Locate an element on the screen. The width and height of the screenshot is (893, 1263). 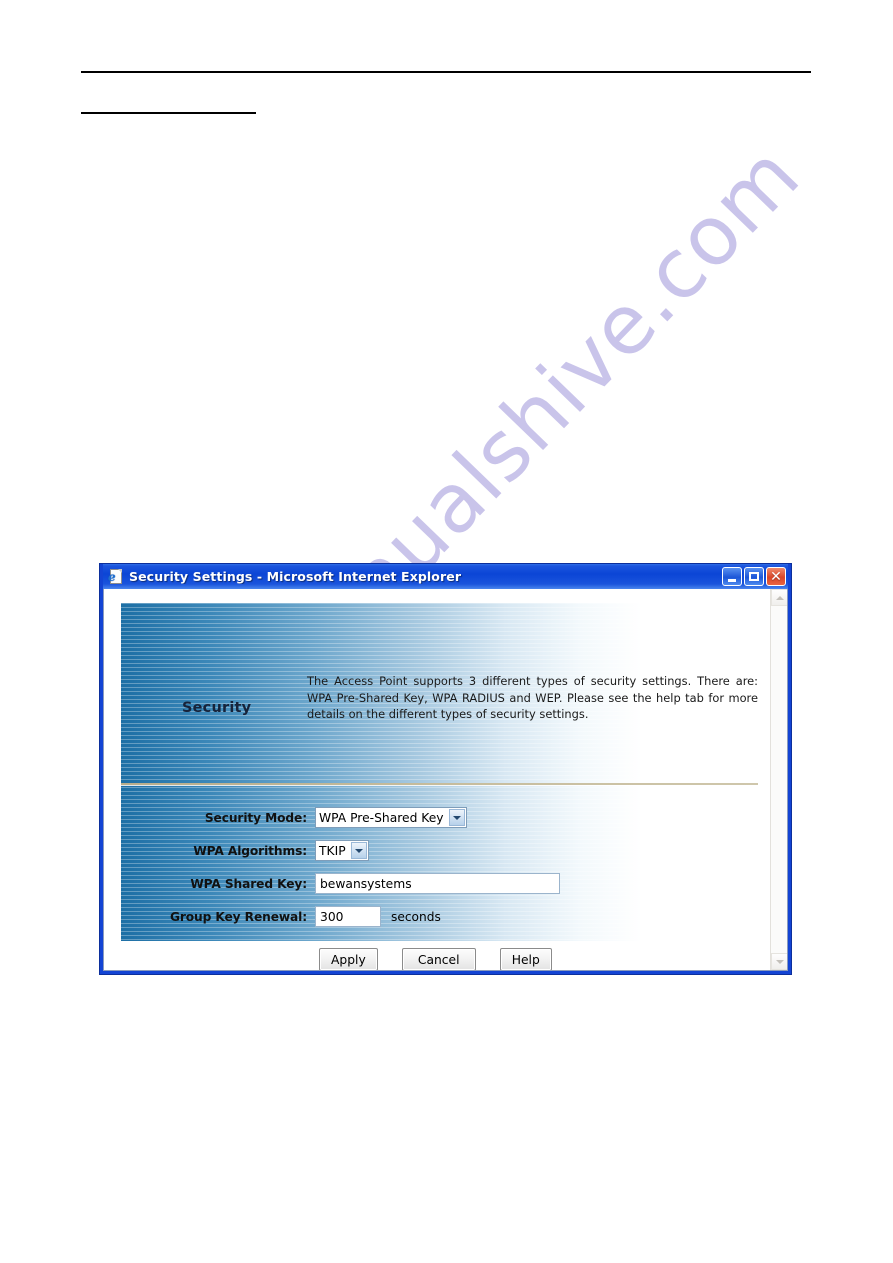
apply-button: Apply is located at coordinates (348, 959).